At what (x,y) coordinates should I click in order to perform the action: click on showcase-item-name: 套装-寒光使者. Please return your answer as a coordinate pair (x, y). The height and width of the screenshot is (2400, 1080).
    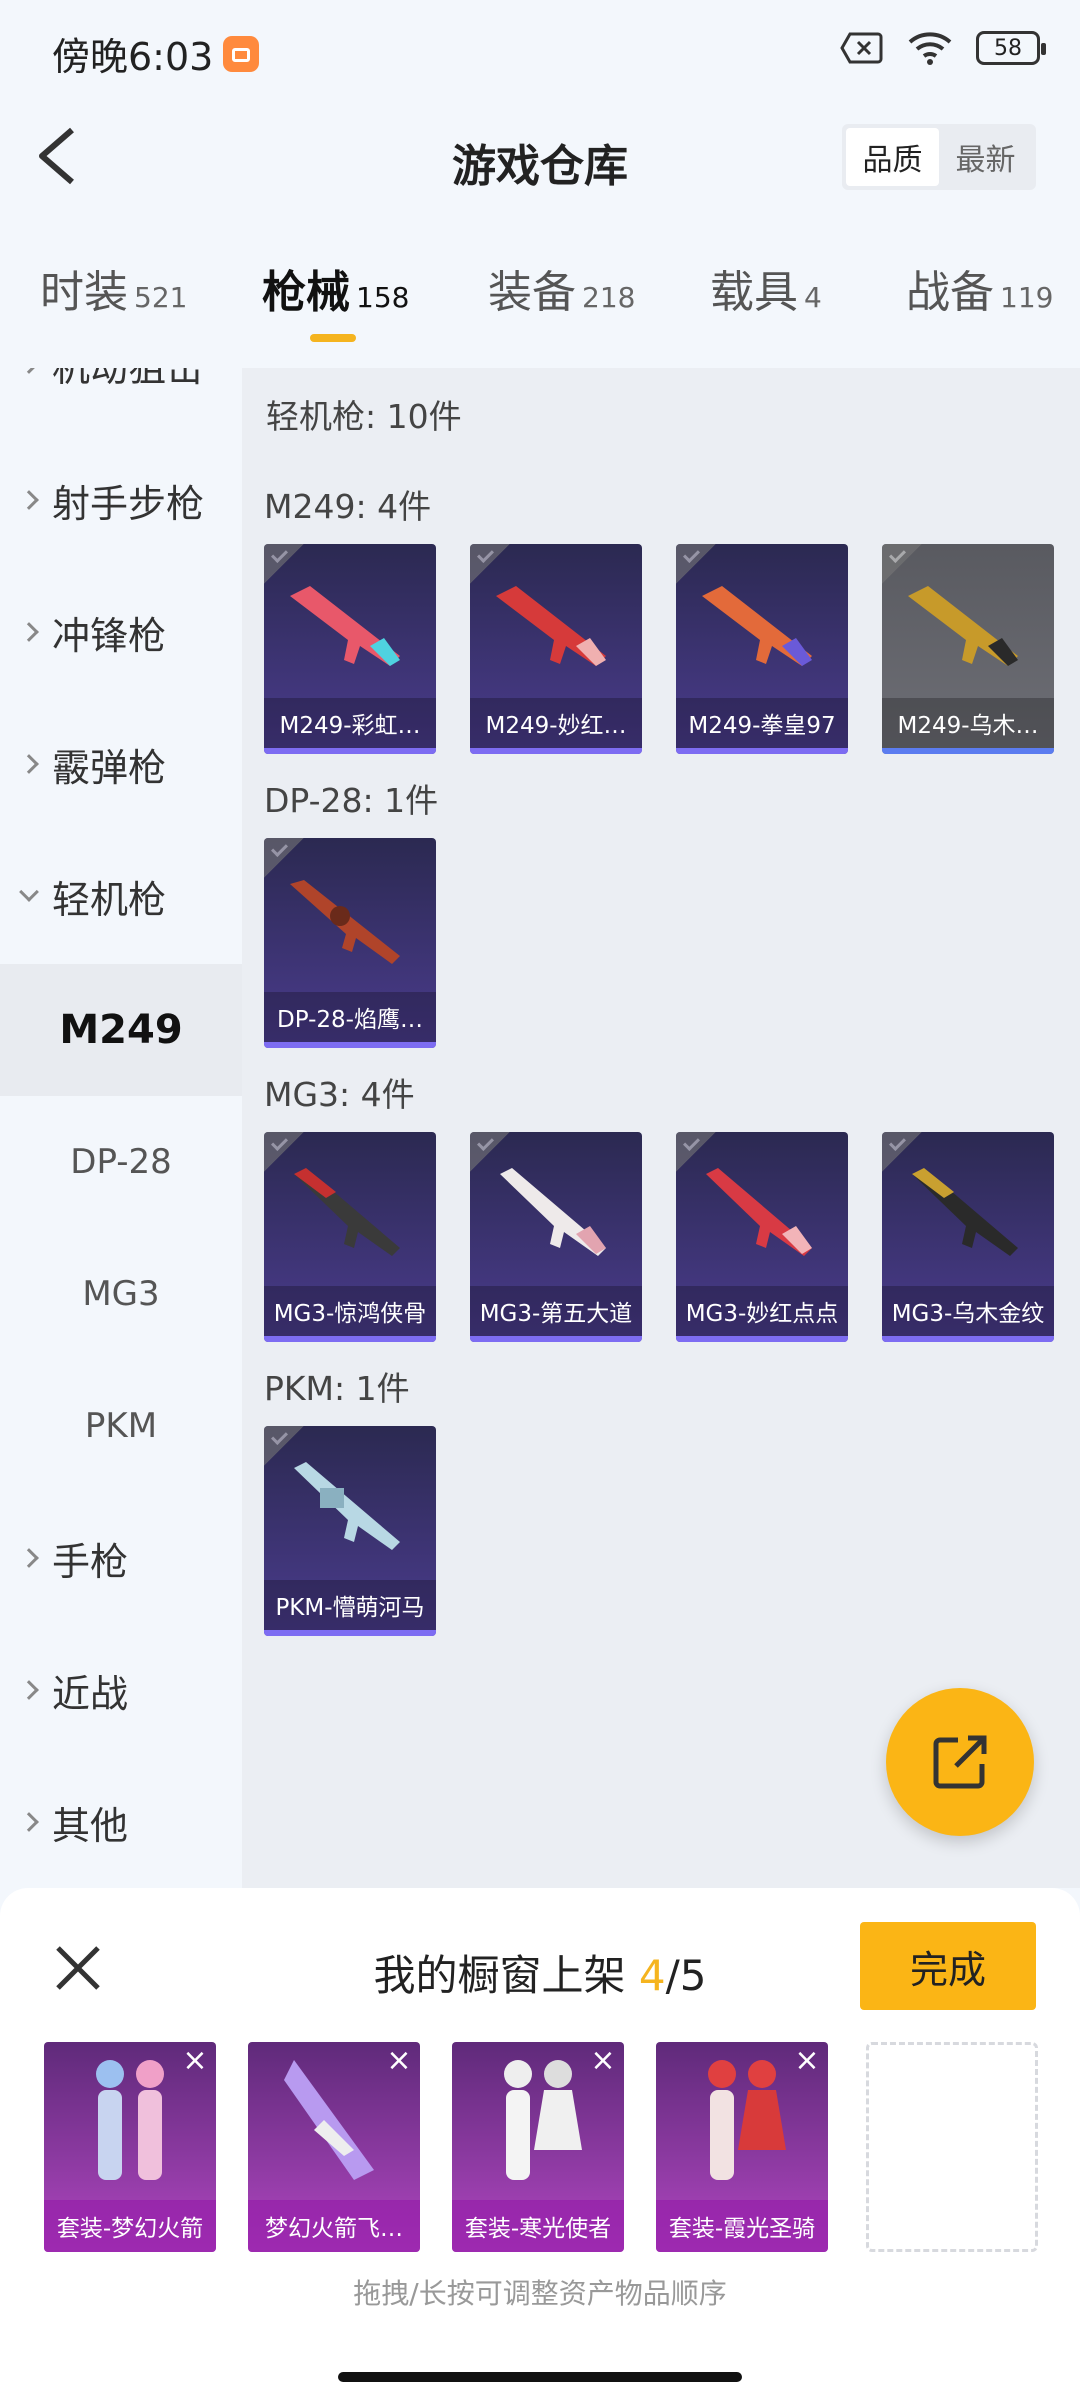
    Looking at the image, I should click on (538, 2226).